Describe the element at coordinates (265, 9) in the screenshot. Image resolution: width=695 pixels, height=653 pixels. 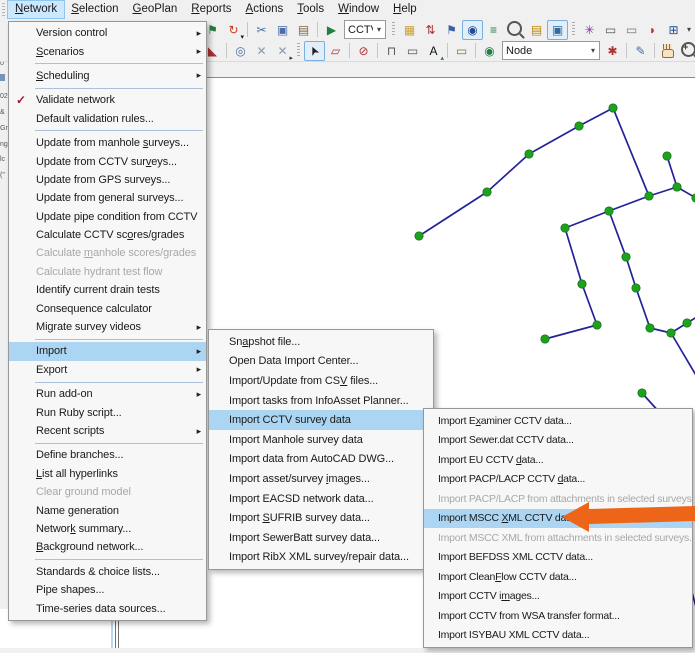
I see `menubar-item-actions: Actions` at that location.